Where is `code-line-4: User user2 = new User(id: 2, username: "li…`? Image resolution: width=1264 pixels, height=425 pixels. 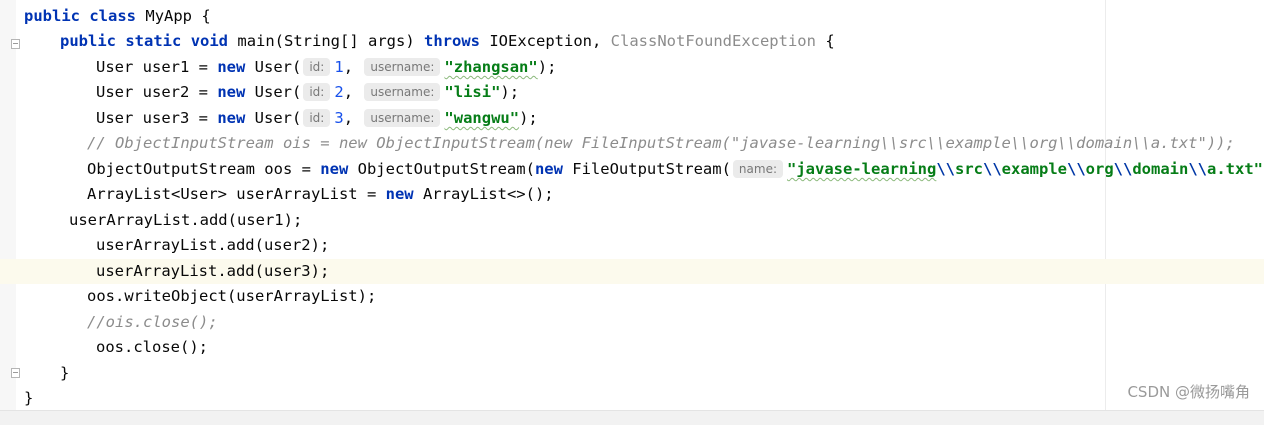 code-line-4: User user2 = new User(id: 2, username: "li… is located at coordinates (307, 92).